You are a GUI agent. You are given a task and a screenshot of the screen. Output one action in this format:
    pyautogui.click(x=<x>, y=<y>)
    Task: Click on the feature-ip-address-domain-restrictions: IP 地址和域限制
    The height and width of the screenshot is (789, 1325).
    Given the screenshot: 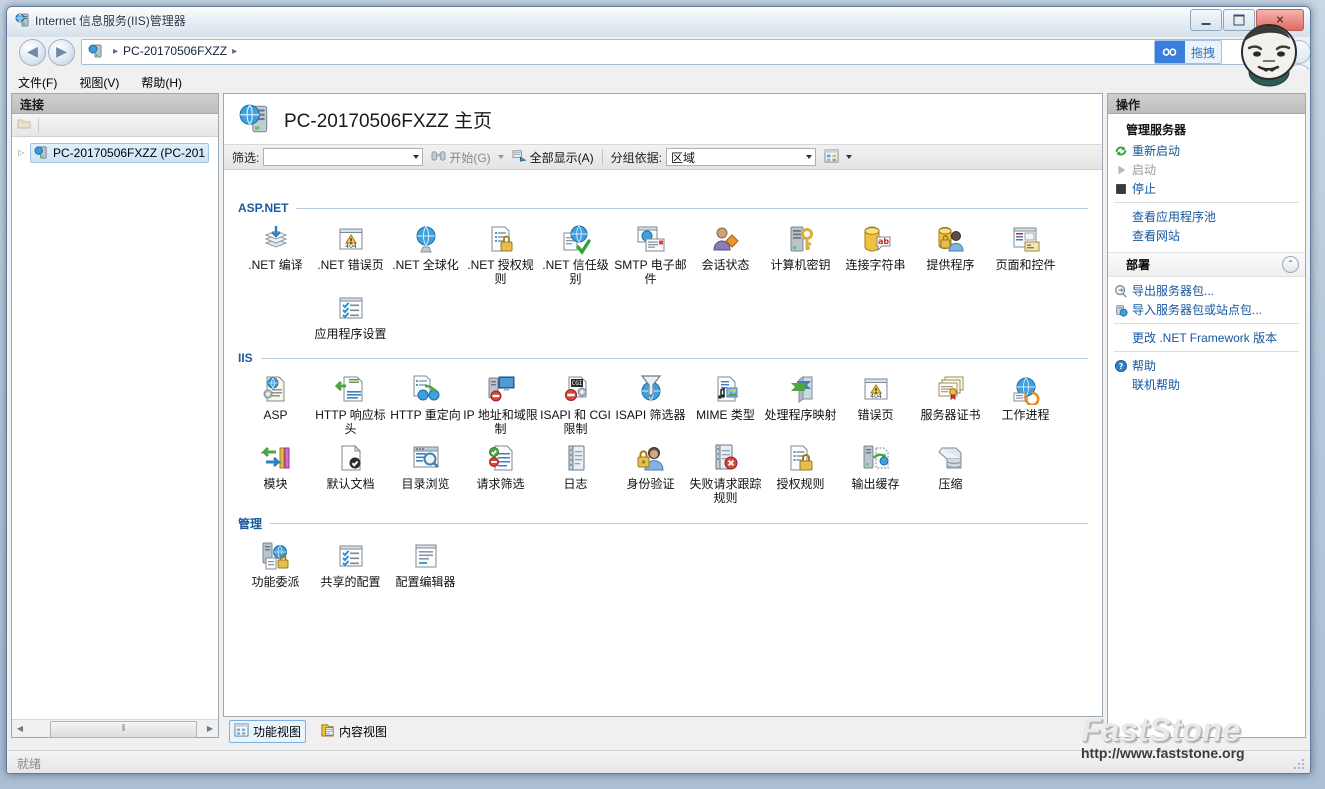 What is the action you would take?
    pyautogui.click(x=500, y=403)
    